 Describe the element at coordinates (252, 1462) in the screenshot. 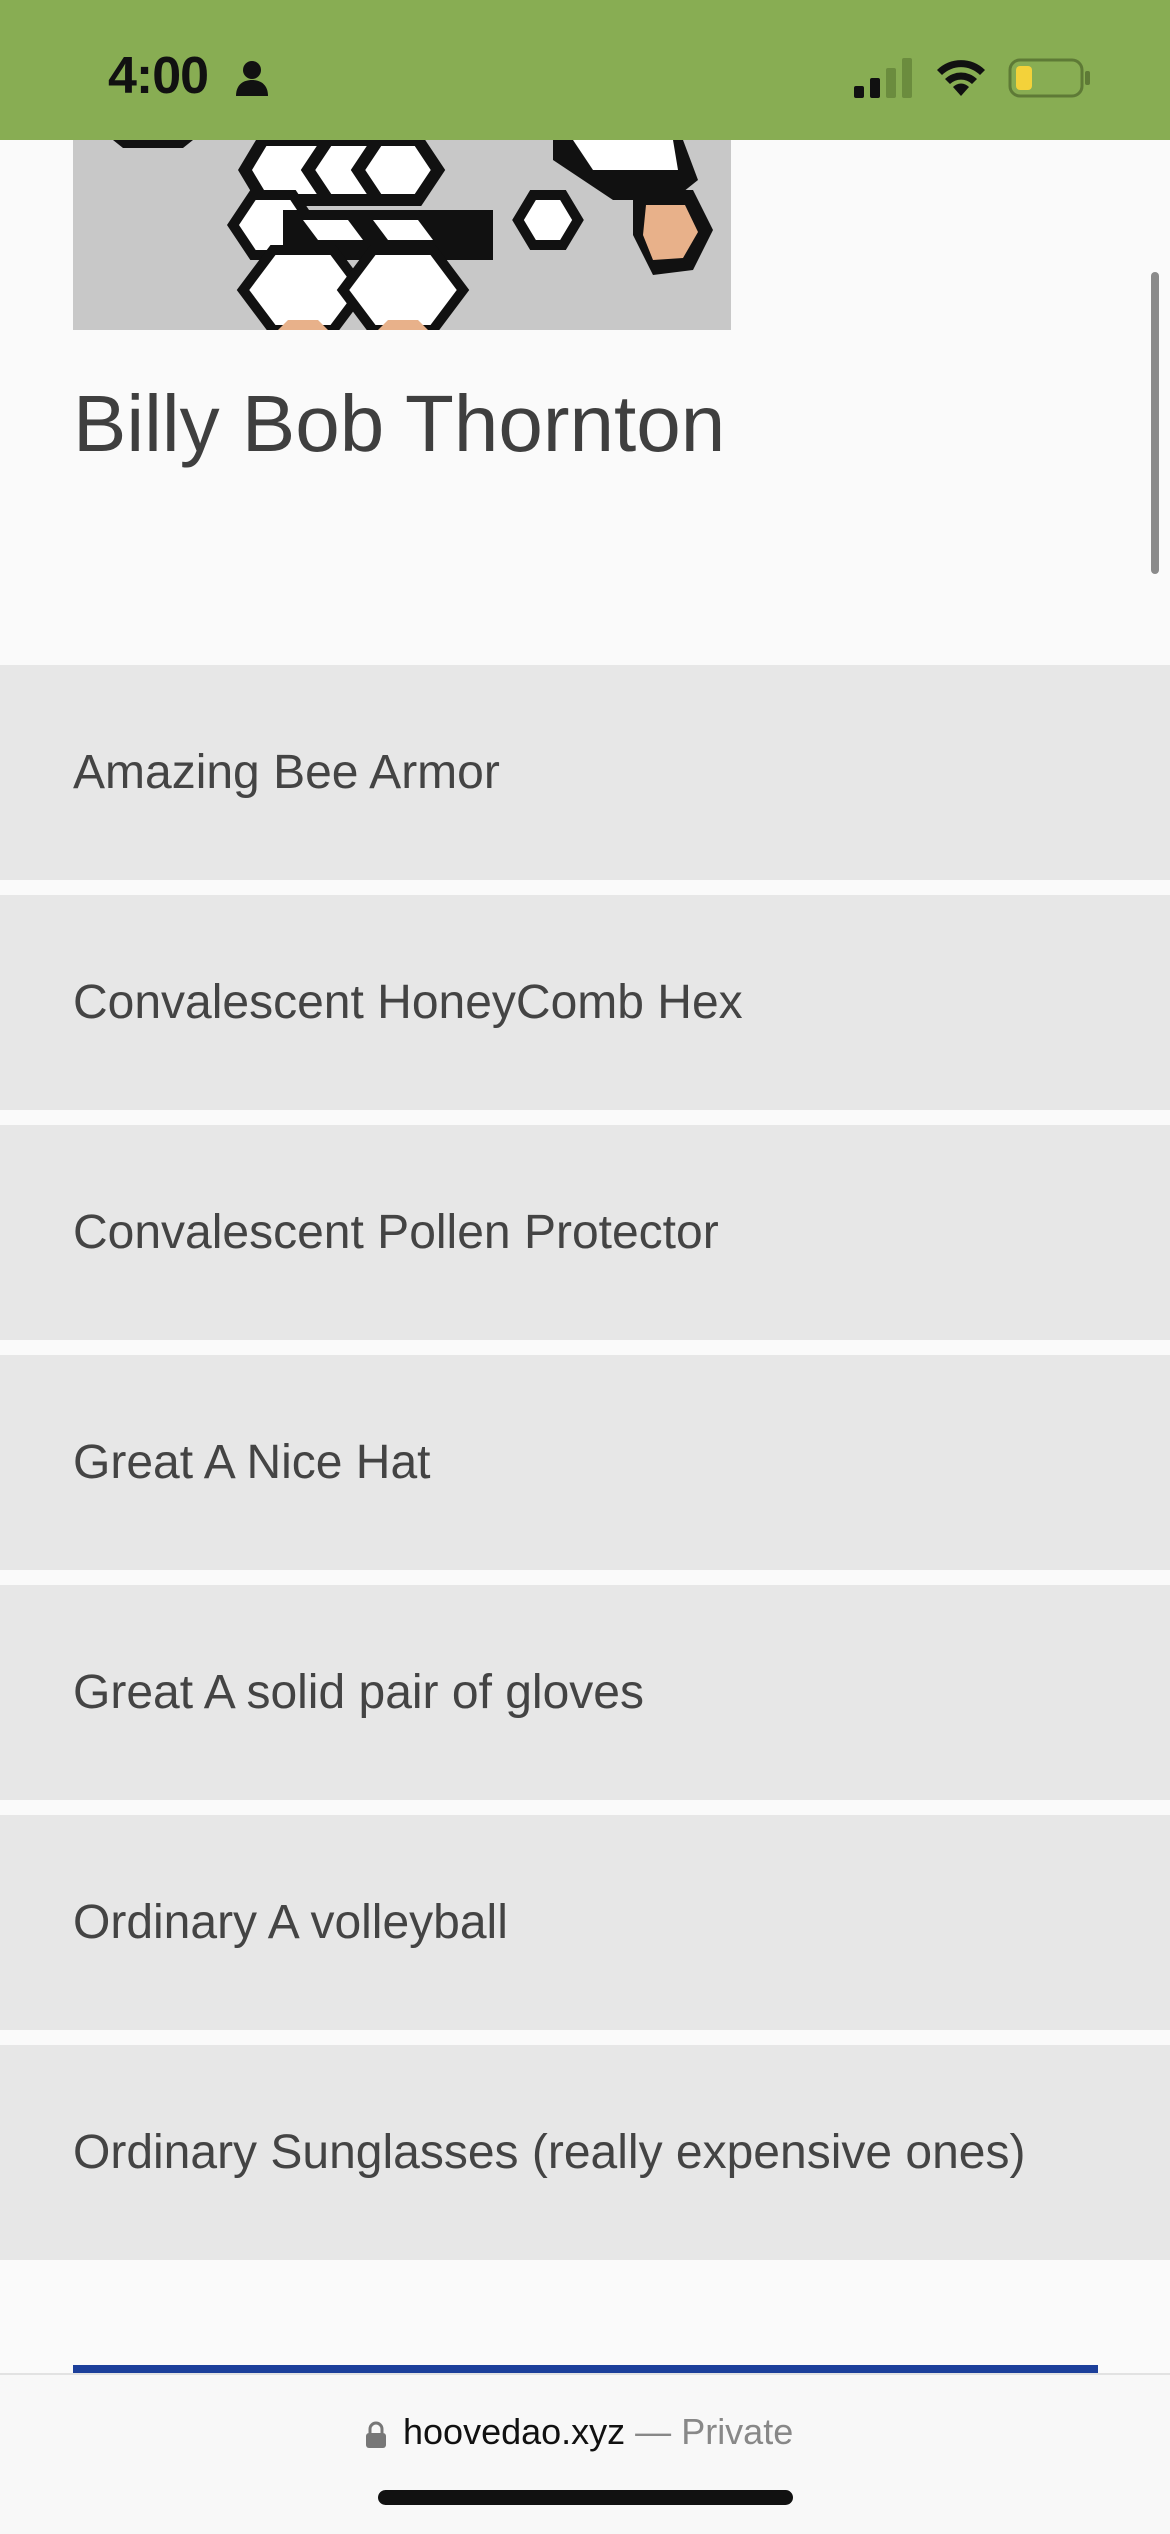

I see `item-label: Great A Nice Hat` at that location.